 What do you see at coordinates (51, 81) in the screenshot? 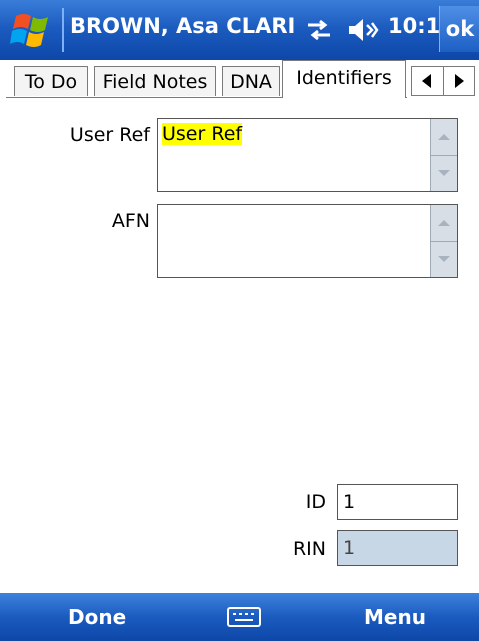
I see `tab-to-do: To Do` at bounding box center [51, 81].